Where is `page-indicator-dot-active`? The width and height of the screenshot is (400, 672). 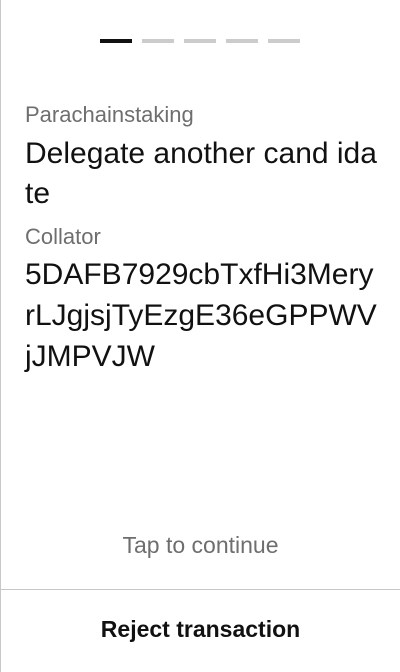 page-indicator-dot-active is located at coordinates (116, 41).